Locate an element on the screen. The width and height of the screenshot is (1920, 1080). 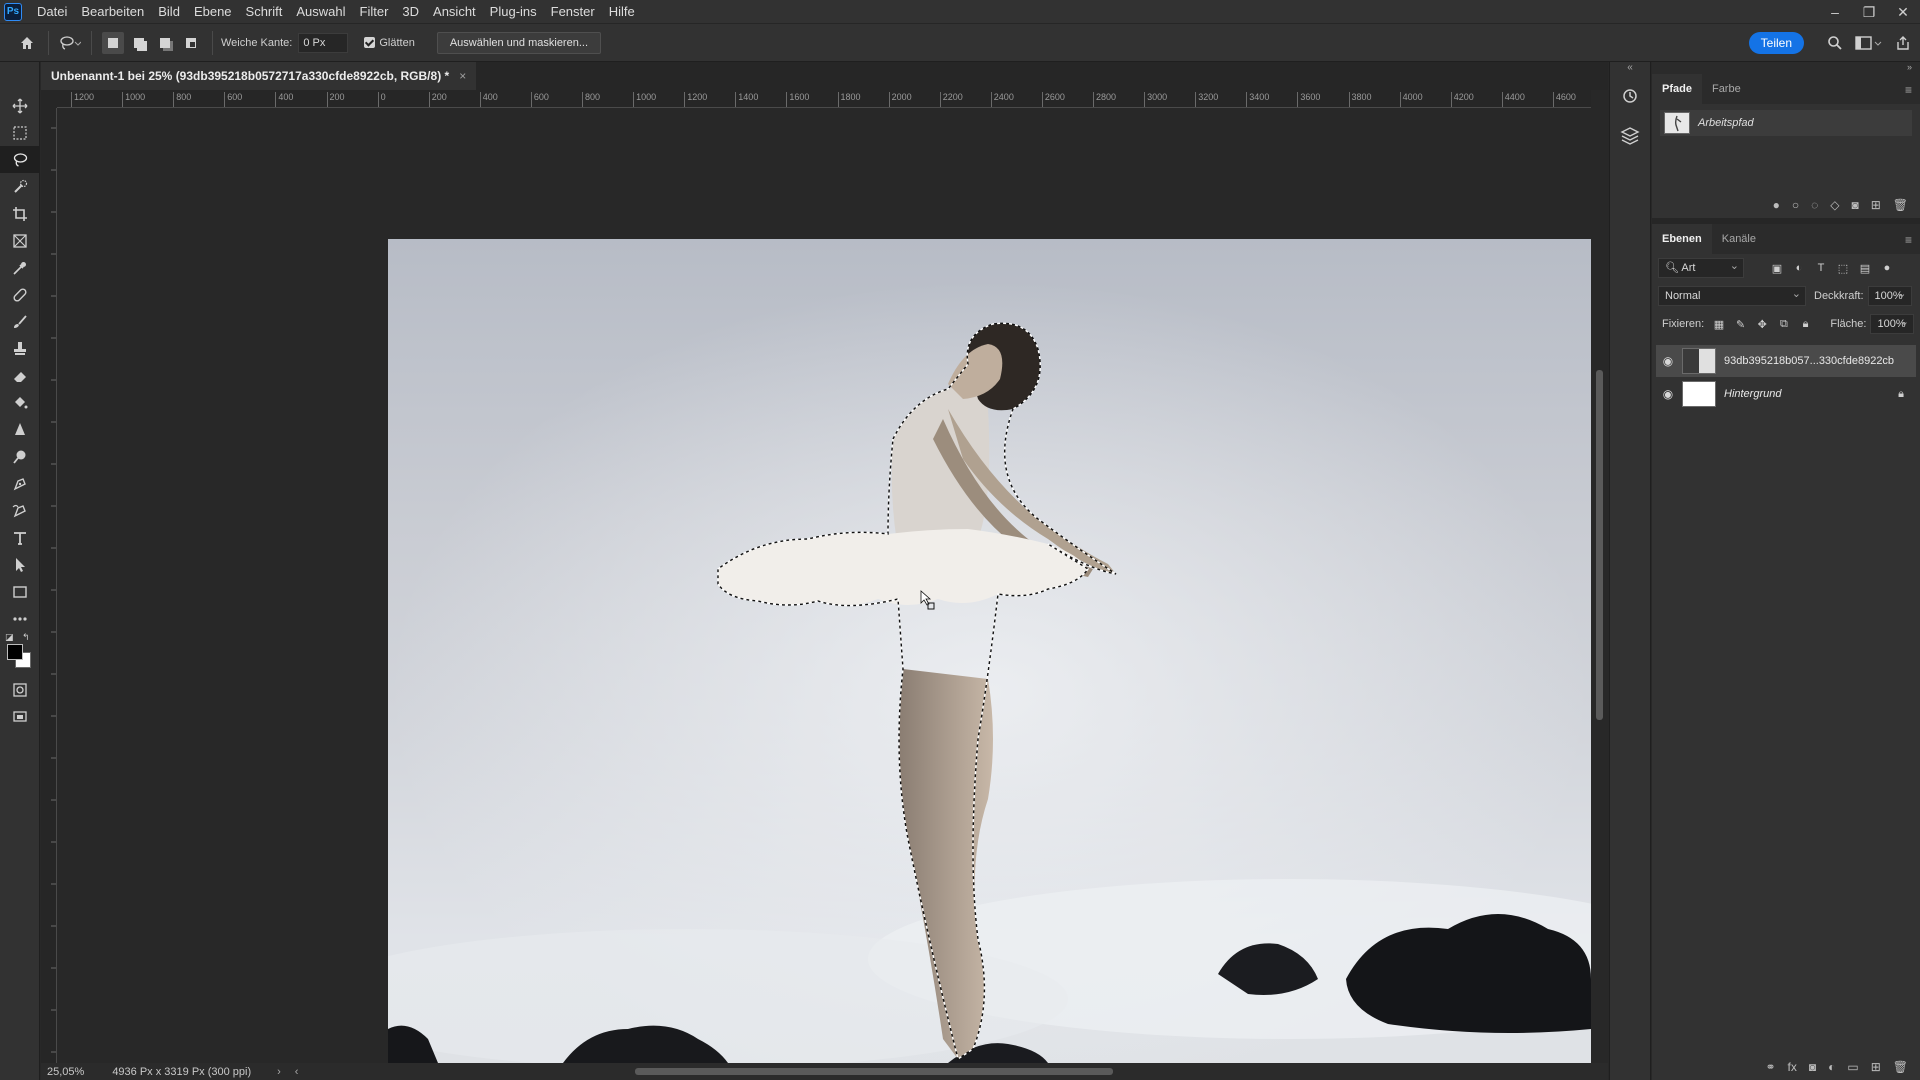
antialias-checkbox: Glätten is located at coordinates (392, 43).